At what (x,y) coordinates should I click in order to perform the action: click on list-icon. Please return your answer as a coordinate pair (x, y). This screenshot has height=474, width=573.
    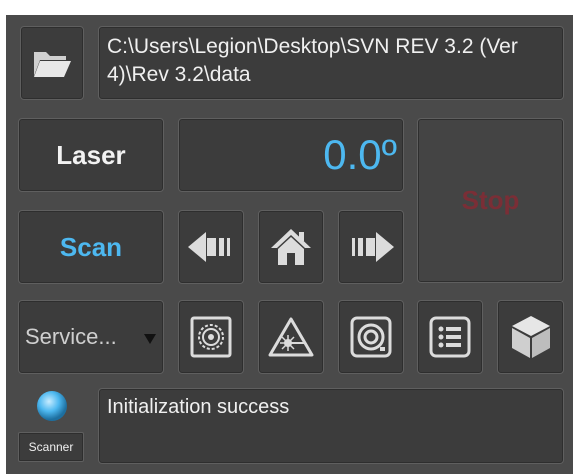
    Looking at the image, I should click on (450, 337).